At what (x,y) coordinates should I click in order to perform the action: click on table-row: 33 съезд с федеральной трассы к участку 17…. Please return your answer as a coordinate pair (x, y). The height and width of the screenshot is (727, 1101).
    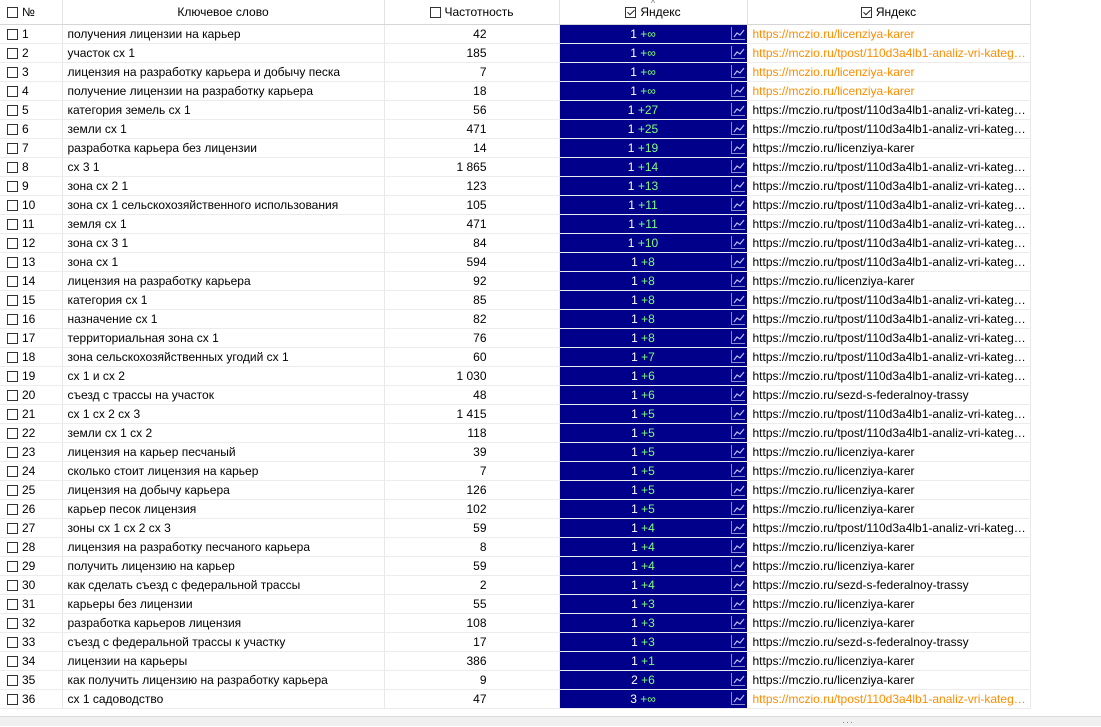
    Looking at the image, I should click on (515, 642).